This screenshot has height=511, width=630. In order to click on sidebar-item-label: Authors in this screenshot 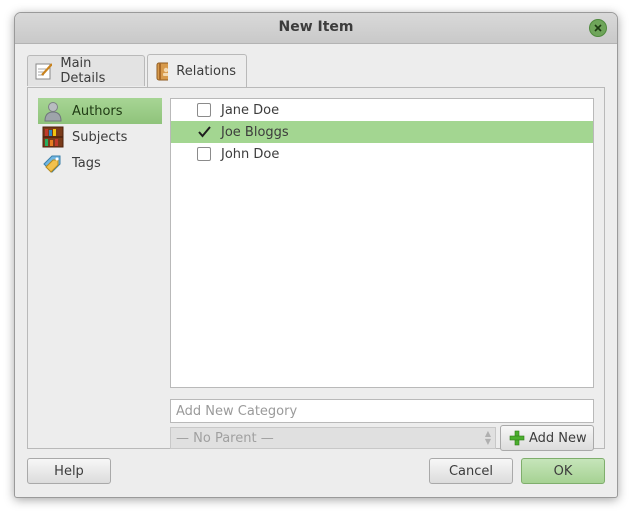, I will do `click(97, 111)`.